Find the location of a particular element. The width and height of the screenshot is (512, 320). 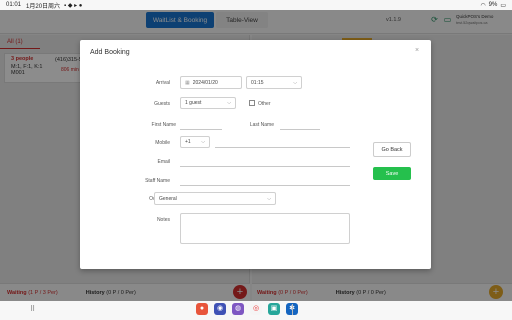

guests-value: 1 guest is located at coordinates (193, 103).